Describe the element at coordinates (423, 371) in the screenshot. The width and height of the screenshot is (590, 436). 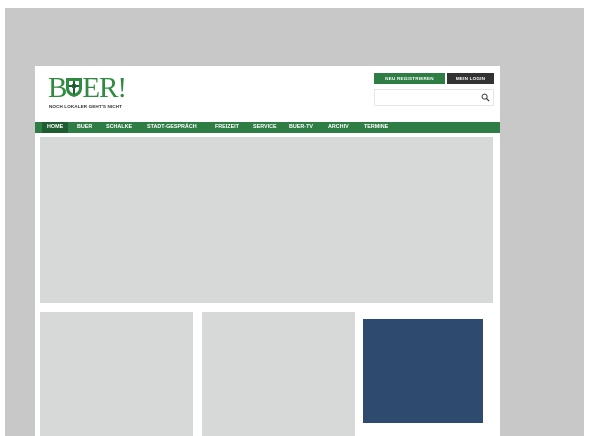
I see `advertisement-box` at that location.